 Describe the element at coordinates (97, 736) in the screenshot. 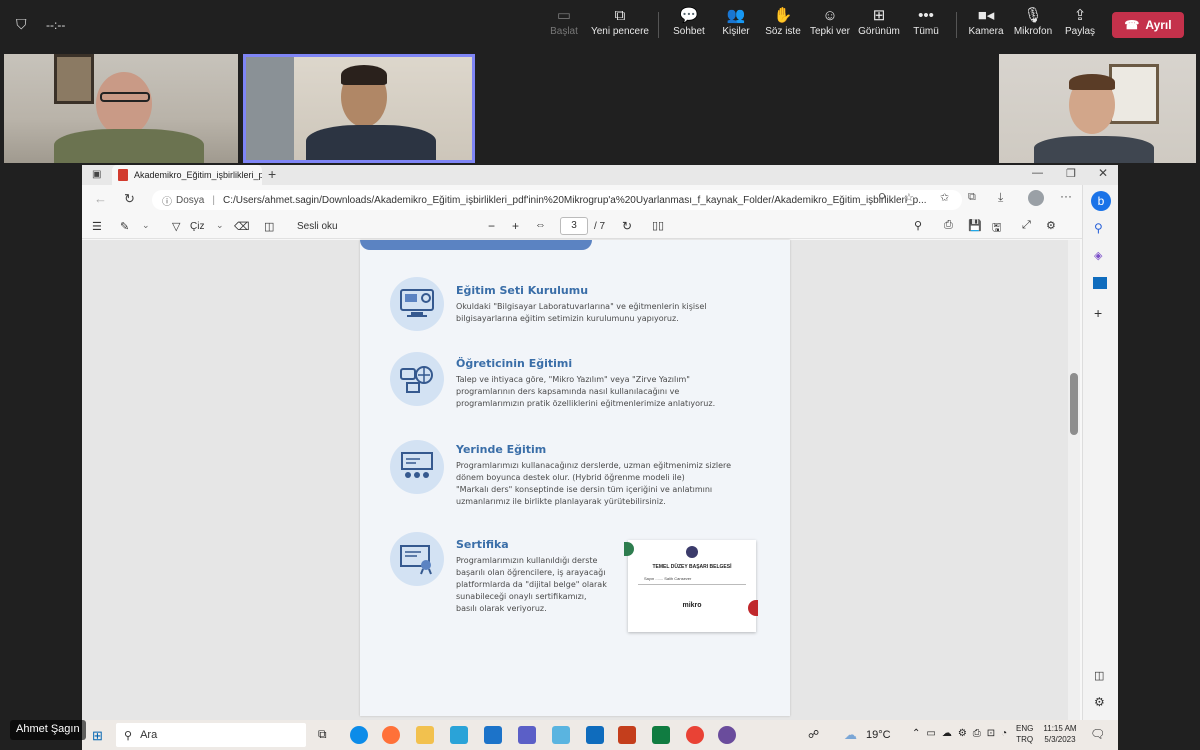

I see `windows-start-icon: ⊞` at that location.